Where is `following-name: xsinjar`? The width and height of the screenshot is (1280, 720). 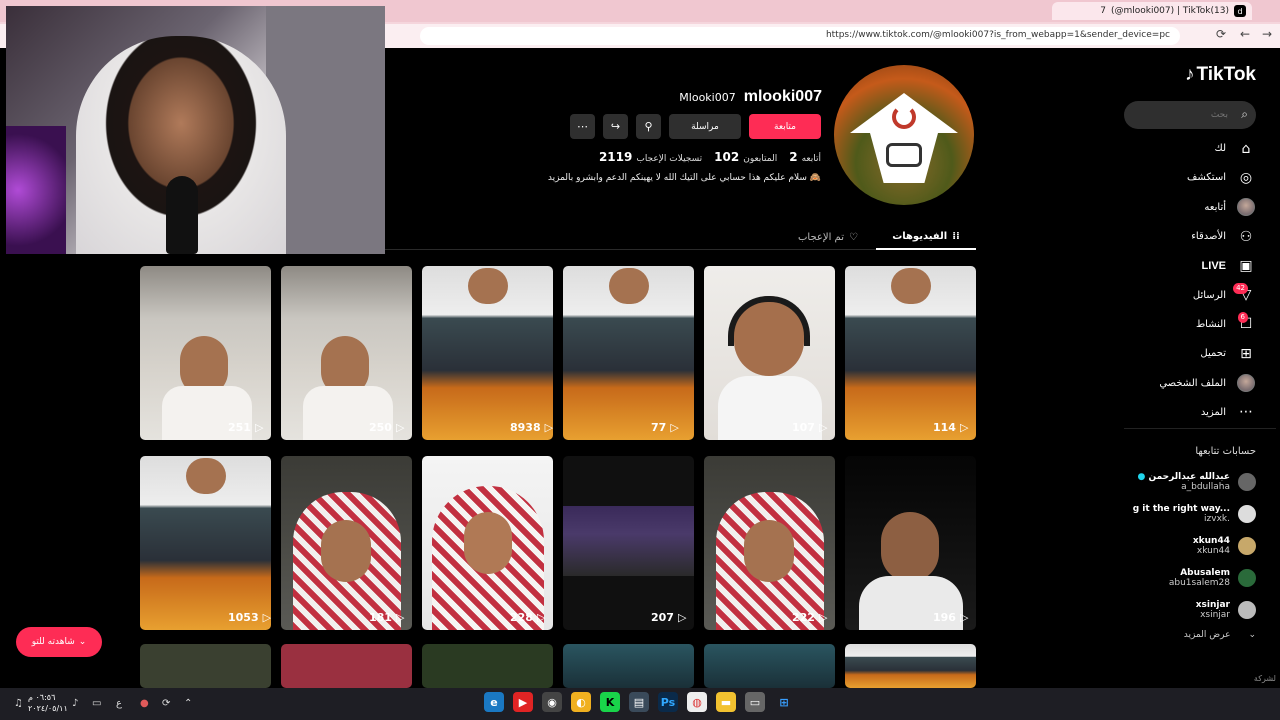 following-name: xsinjar is located at coordinates (1212, 605).